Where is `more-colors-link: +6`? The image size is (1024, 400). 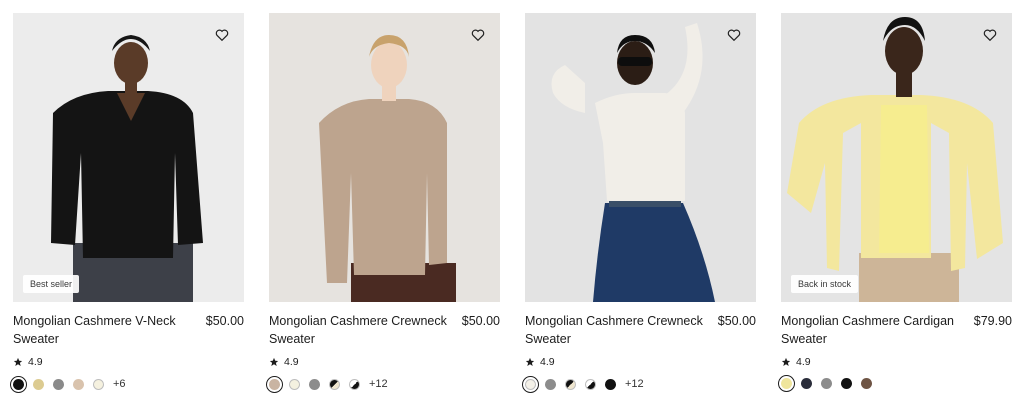
more-colors-link: +6 is located at coordinates (119, 384).